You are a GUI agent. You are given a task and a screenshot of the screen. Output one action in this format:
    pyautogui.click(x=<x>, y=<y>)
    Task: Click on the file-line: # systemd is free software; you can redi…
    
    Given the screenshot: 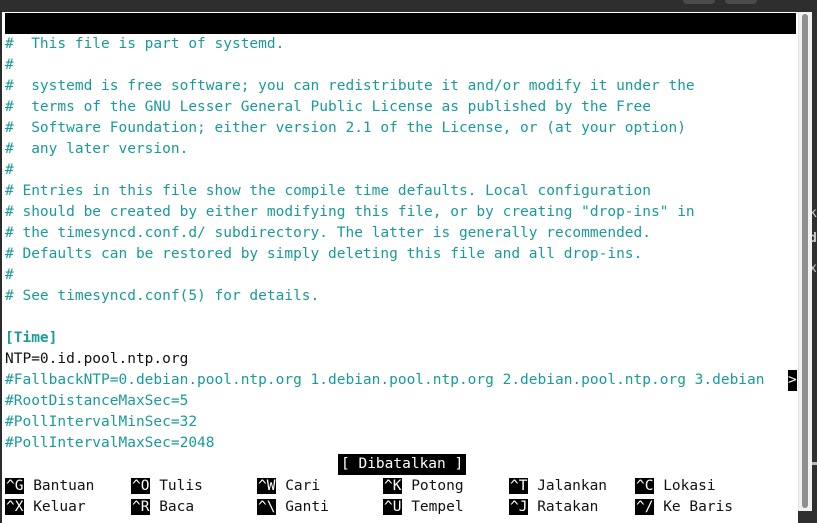 What is the action you would take?
    pyautogui.click(x=350, y=86)
    